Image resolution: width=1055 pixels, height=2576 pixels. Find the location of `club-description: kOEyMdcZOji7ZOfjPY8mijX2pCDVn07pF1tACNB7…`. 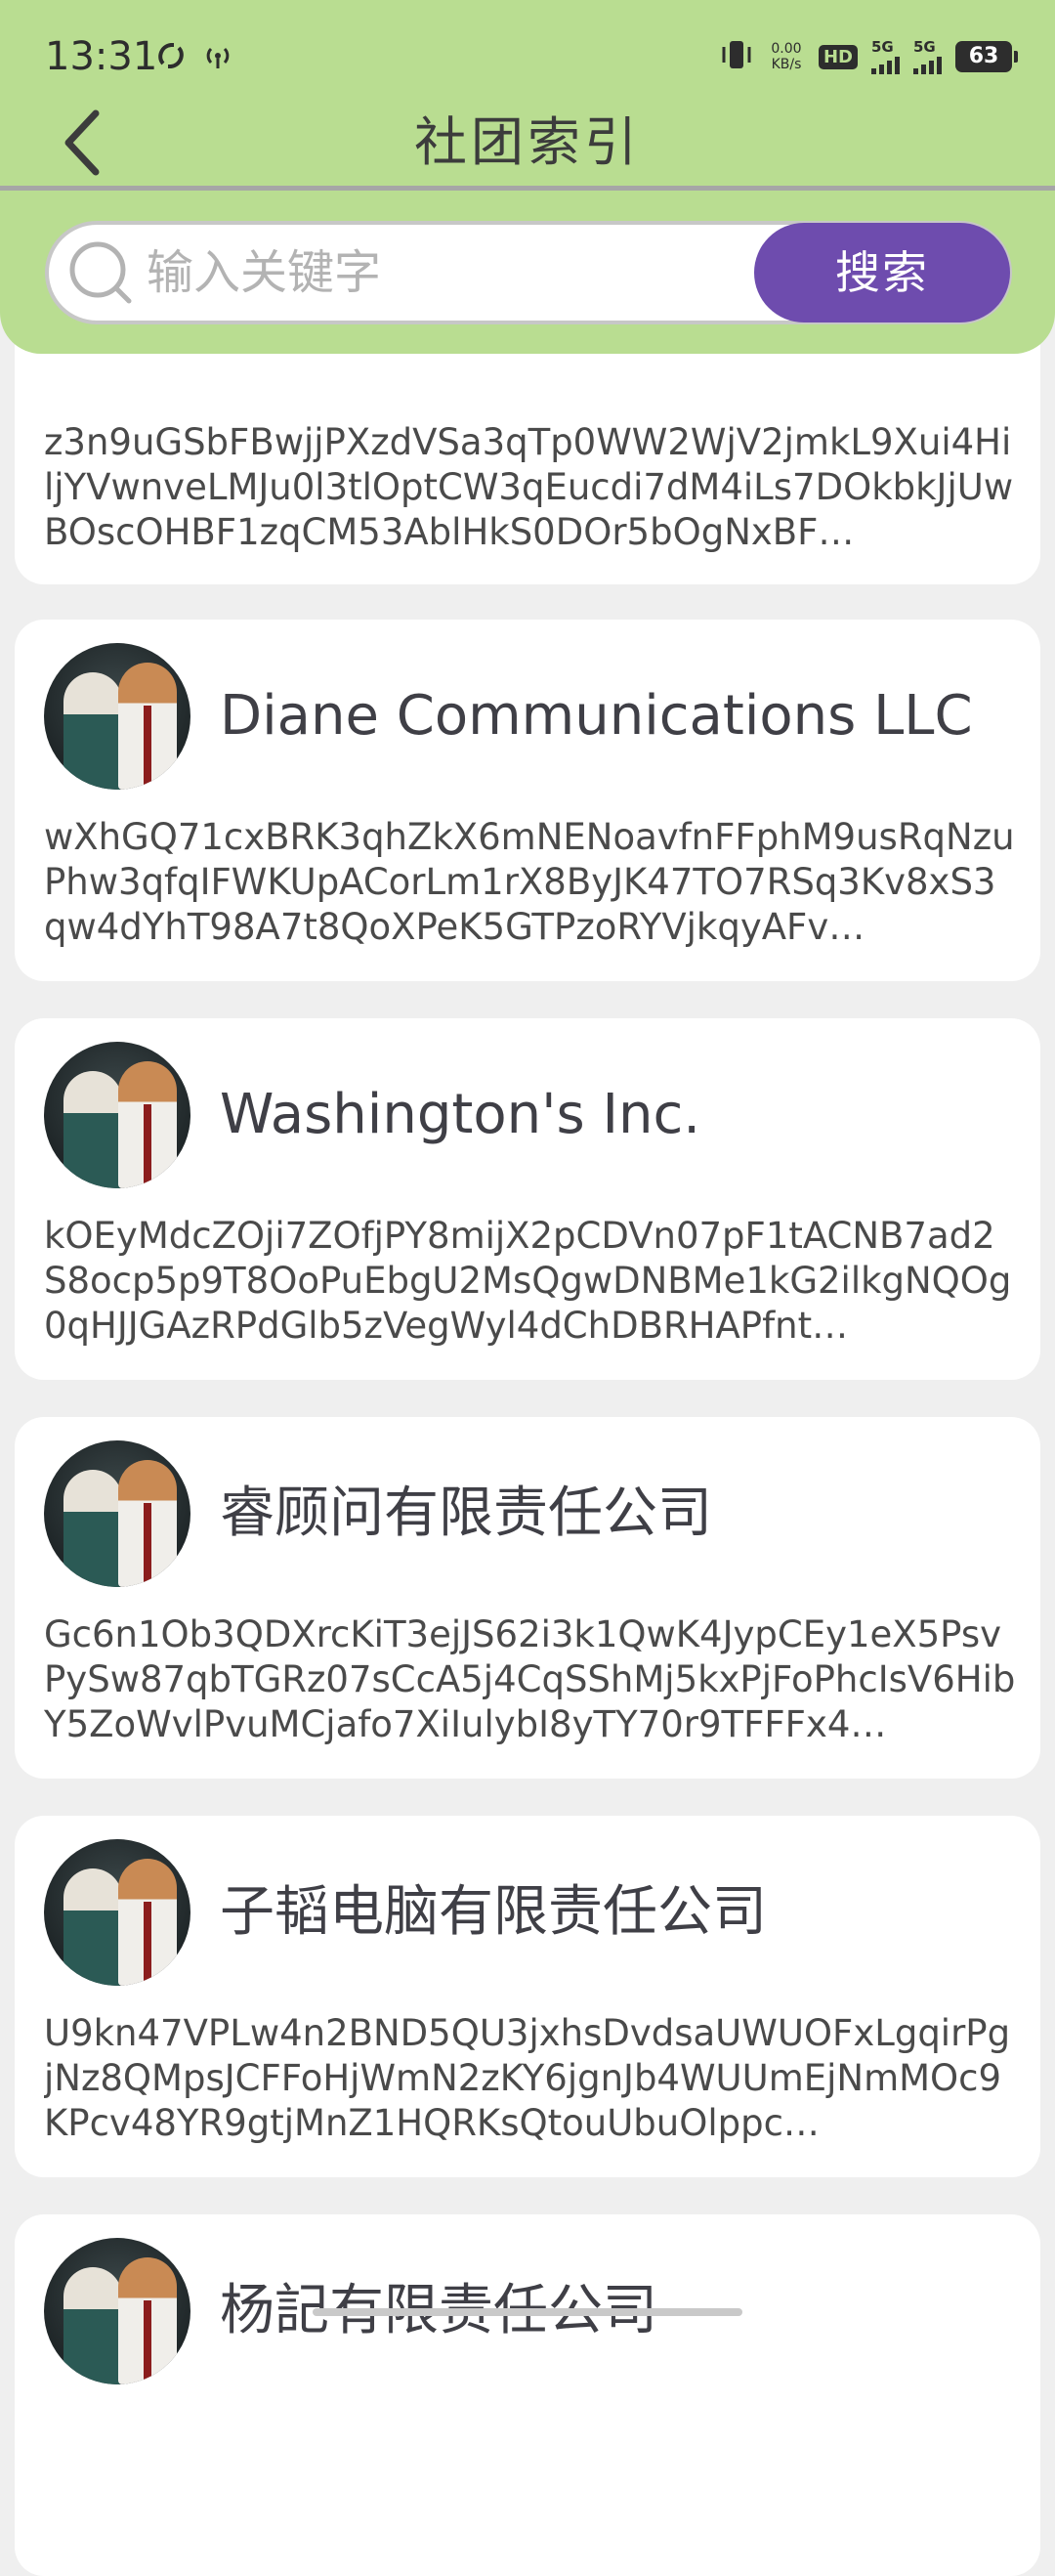

club-description: kOEyMdcZOji7ZOfjPY8mijX2pCDVn07pF1tACNB7… is located at coordinates (528, 1281).